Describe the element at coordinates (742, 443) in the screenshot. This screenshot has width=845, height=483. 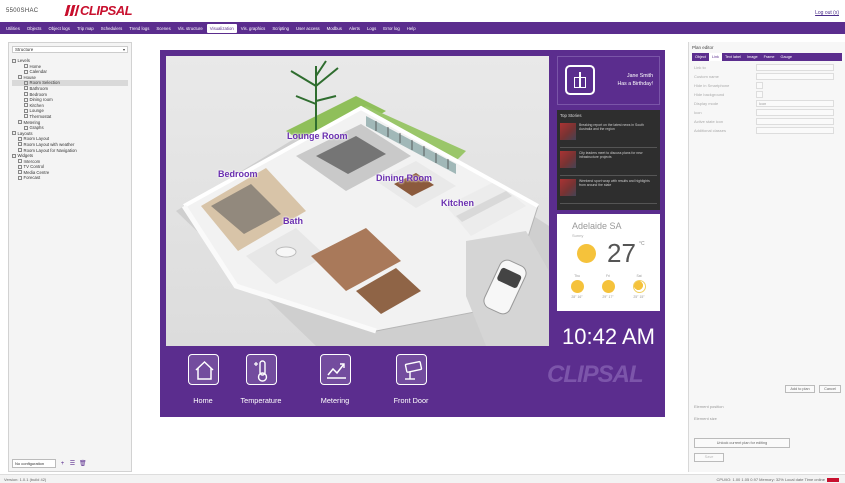
I see `unlock-plan-button: Unlock current plan for editing` at that location.